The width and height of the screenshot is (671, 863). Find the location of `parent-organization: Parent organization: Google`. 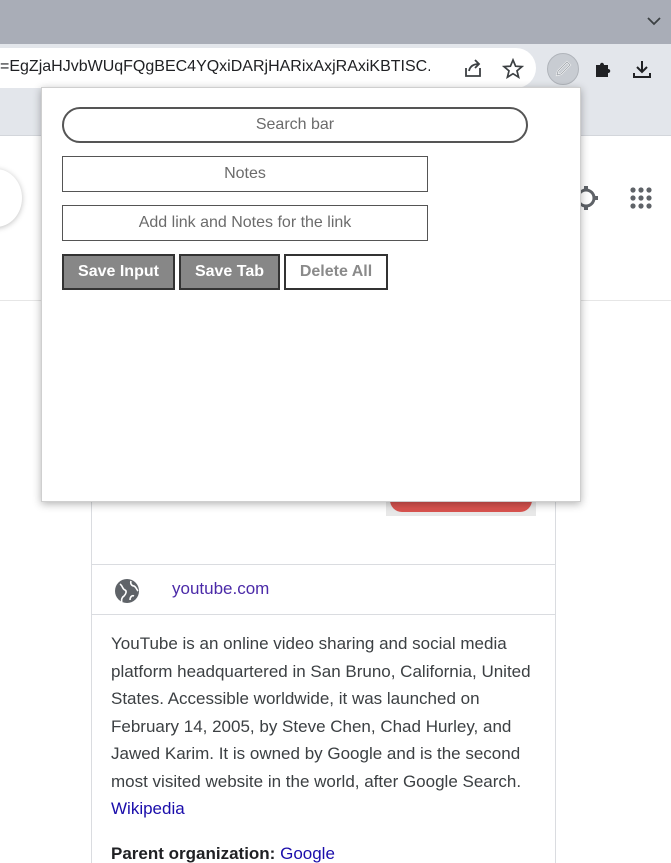

parent-organization: Parent organization: Google is located at coordinates (223, 853).